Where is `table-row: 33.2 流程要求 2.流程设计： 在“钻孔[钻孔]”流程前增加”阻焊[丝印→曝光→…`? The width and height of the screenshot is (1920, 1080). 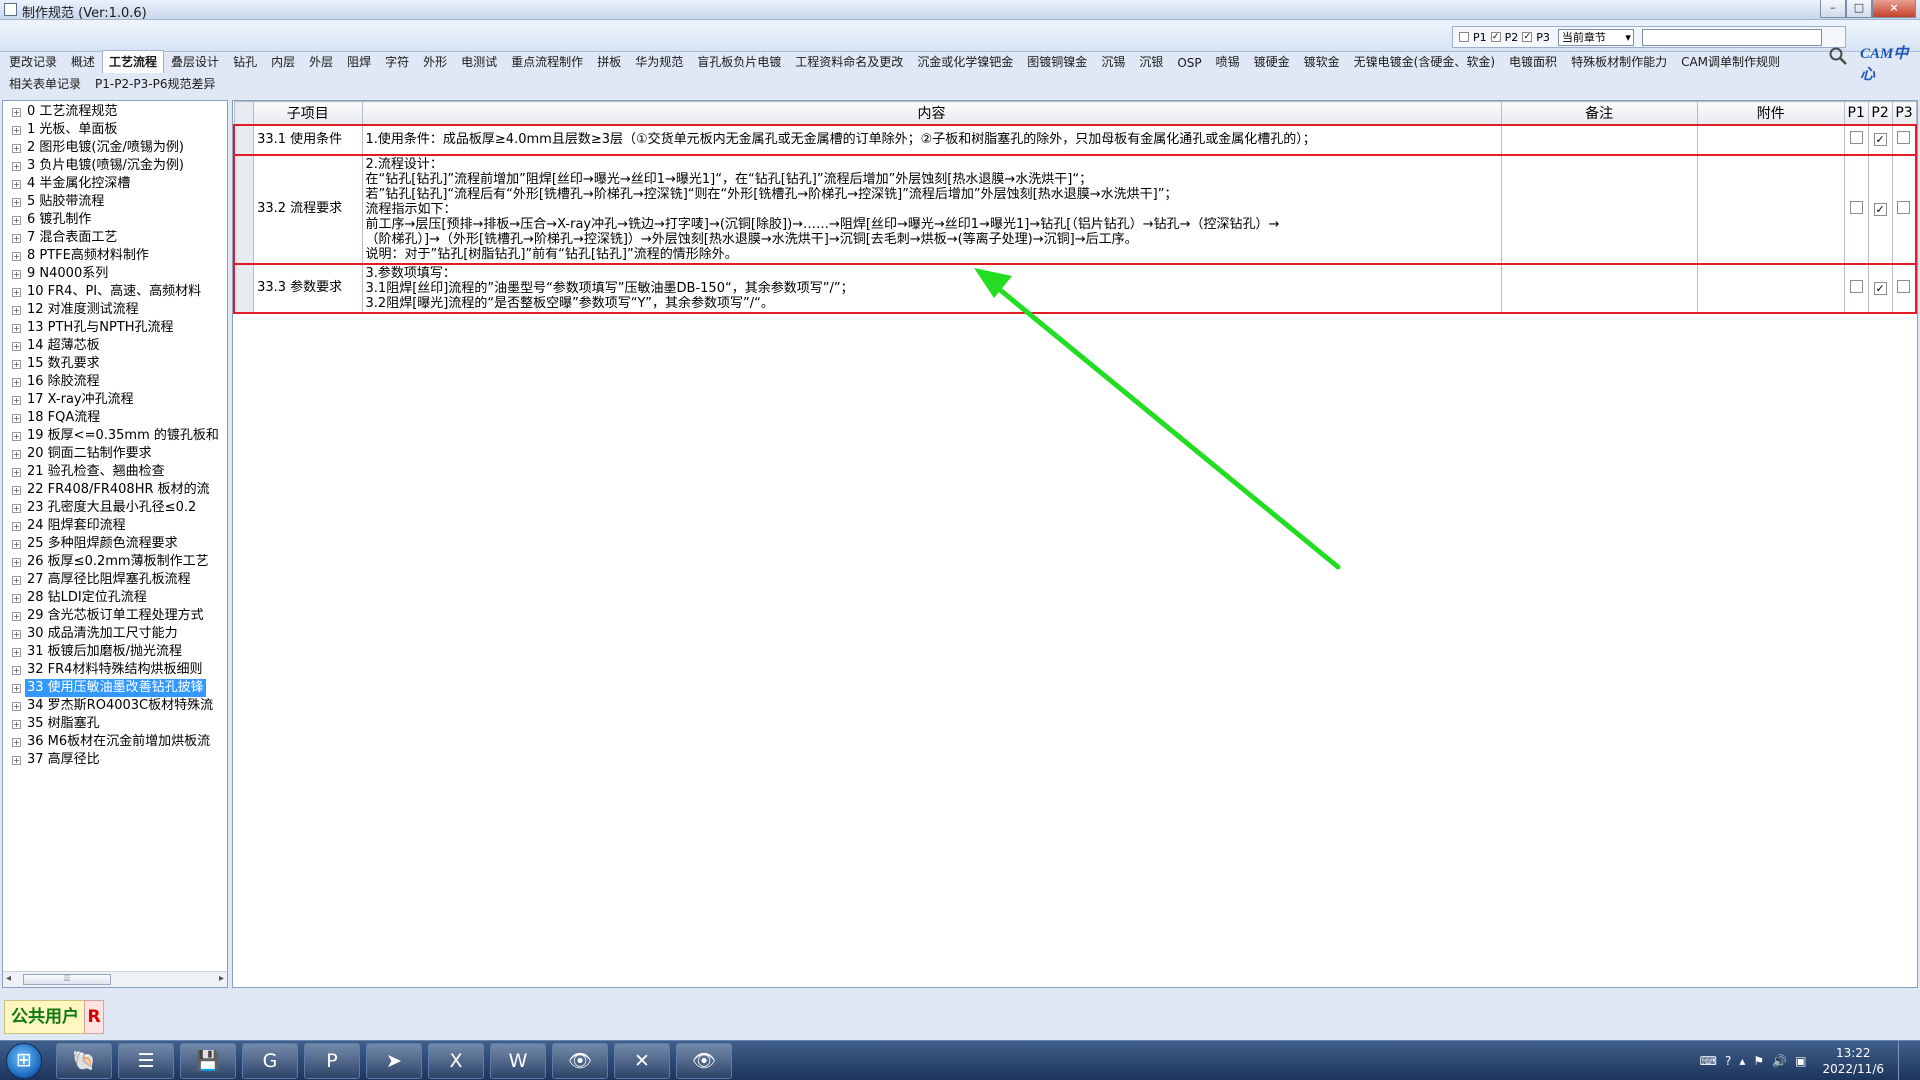 table-row: 33.2 流程要求 2.流程设计： 在“钻孔[钻孔]”流程前增加”阻焊[丝印→曝光→… is located at coordinates (1075, 209).